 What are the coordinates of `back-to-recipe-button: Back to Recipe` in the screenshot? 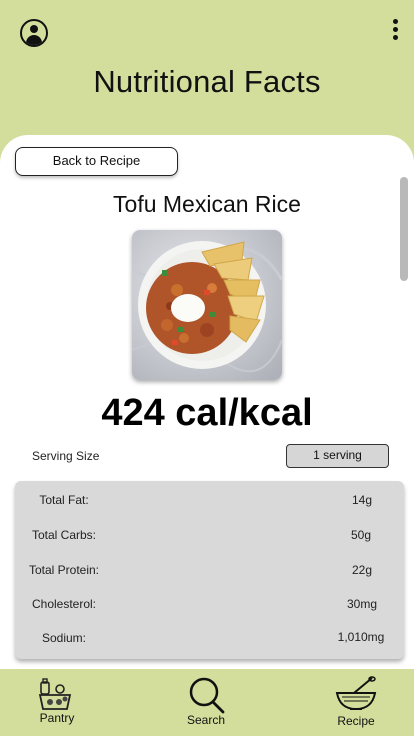 It's located at (96, 161).